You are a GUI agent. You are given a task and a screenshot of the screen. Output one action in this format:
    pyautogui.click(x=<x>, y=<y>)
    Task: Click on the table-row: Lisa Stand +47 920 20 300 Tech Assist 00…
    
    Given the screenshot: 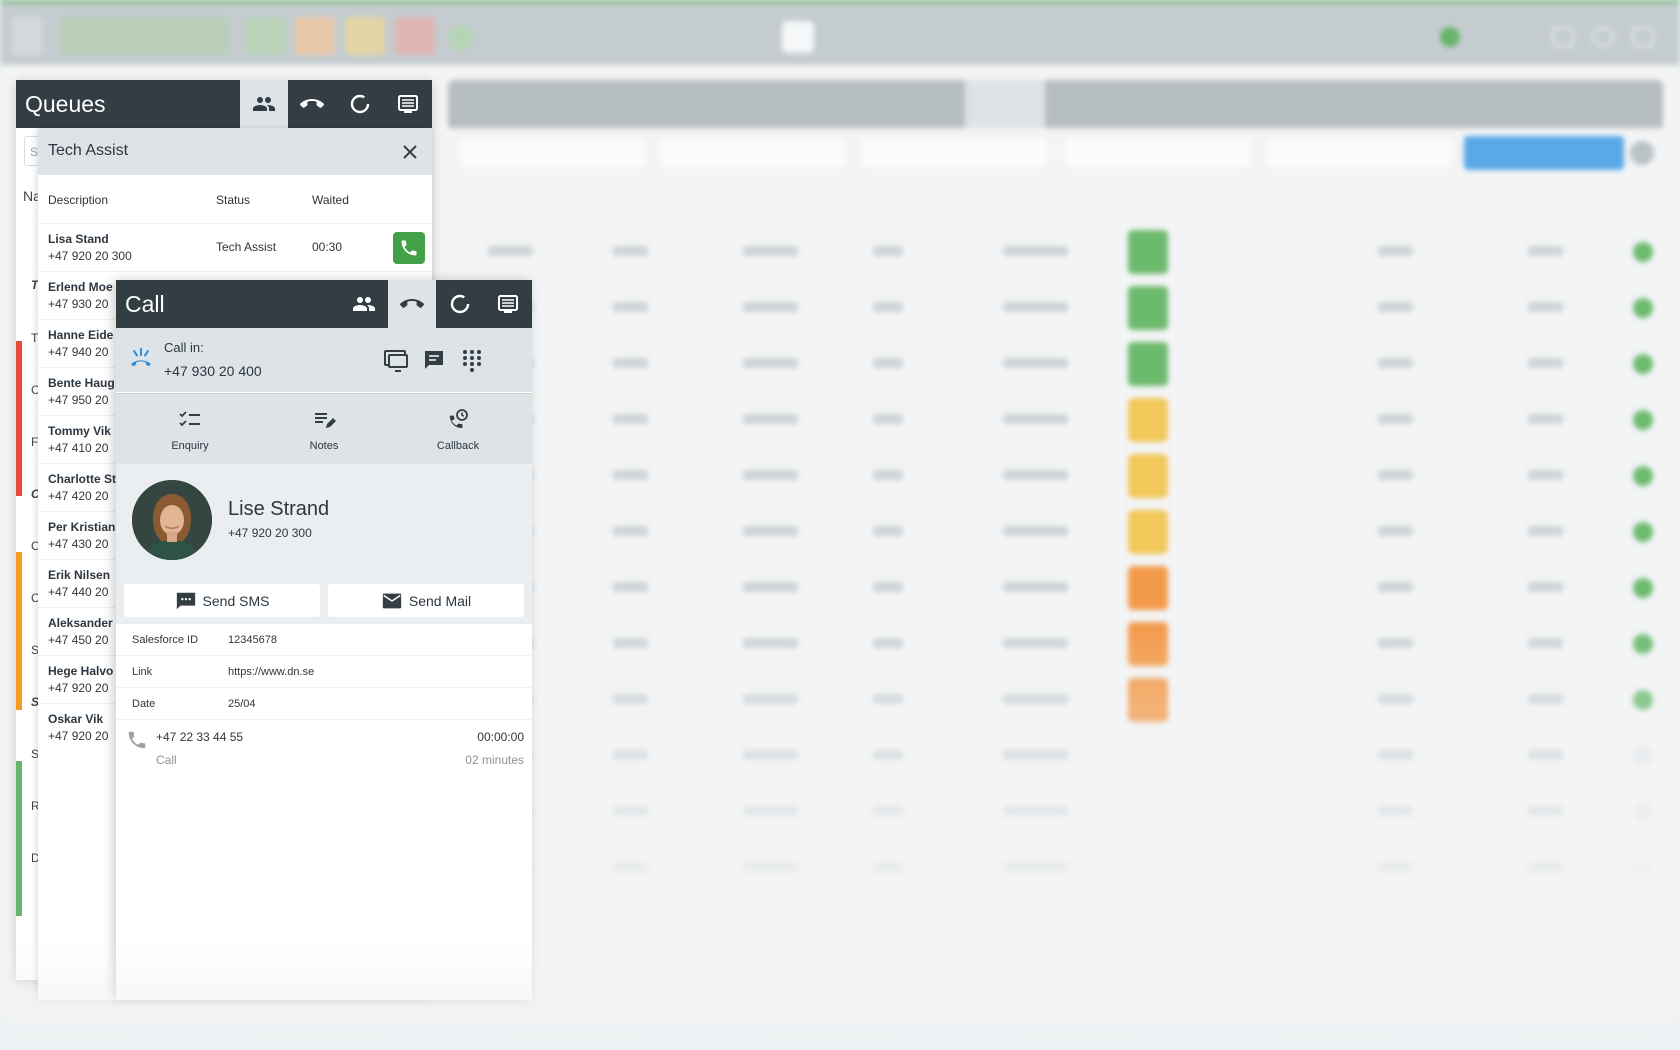 What is the action you would take?
    pyautogui.click(x=235, y=247)
    